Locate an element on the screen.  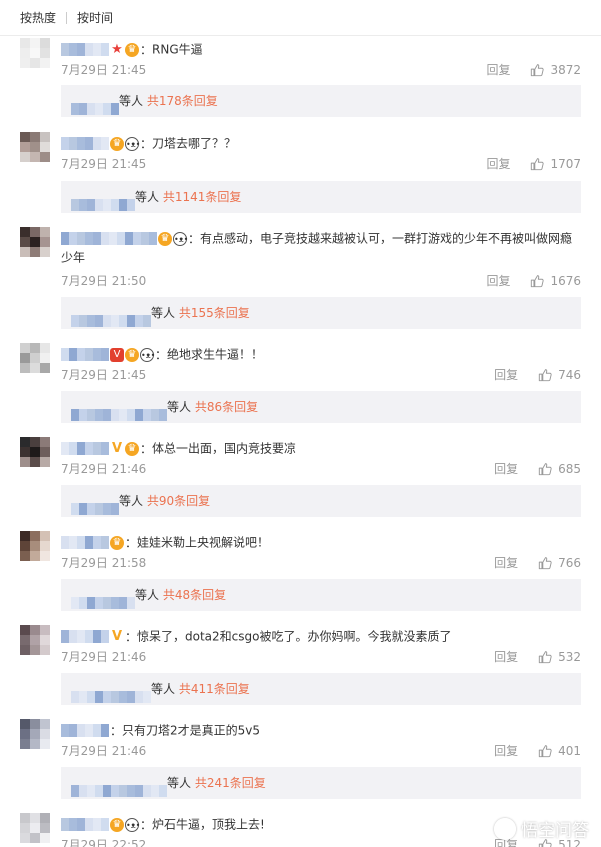
comment-actions: 回复 532 is located at coordinates (537, 657).